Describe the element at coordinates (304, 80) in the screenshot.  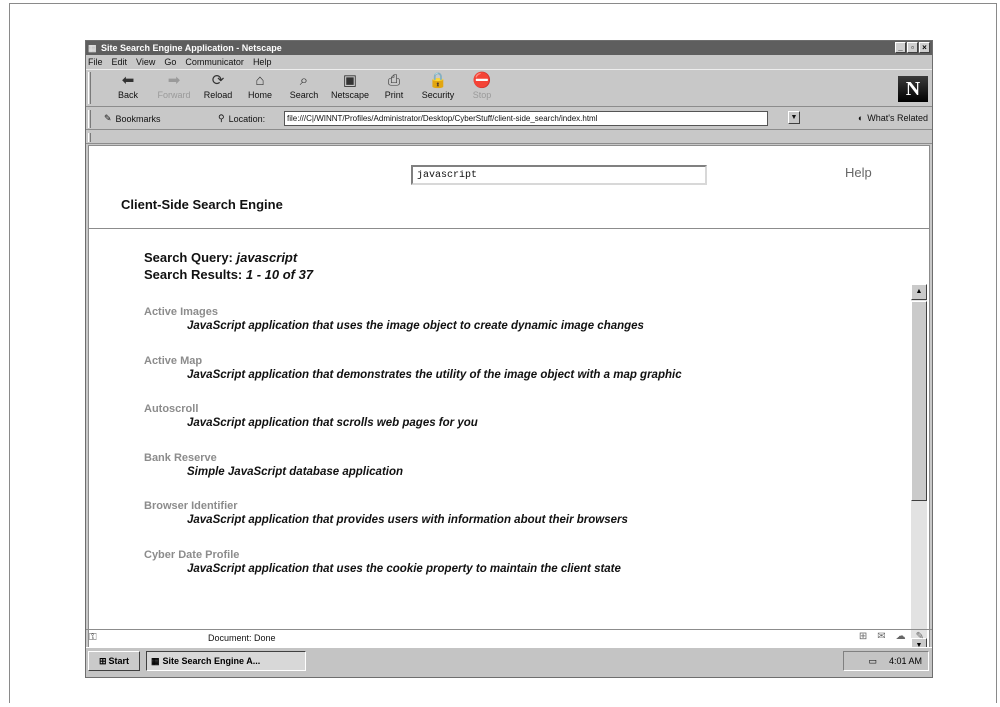
I see `search-icon: ⌕` at that location.